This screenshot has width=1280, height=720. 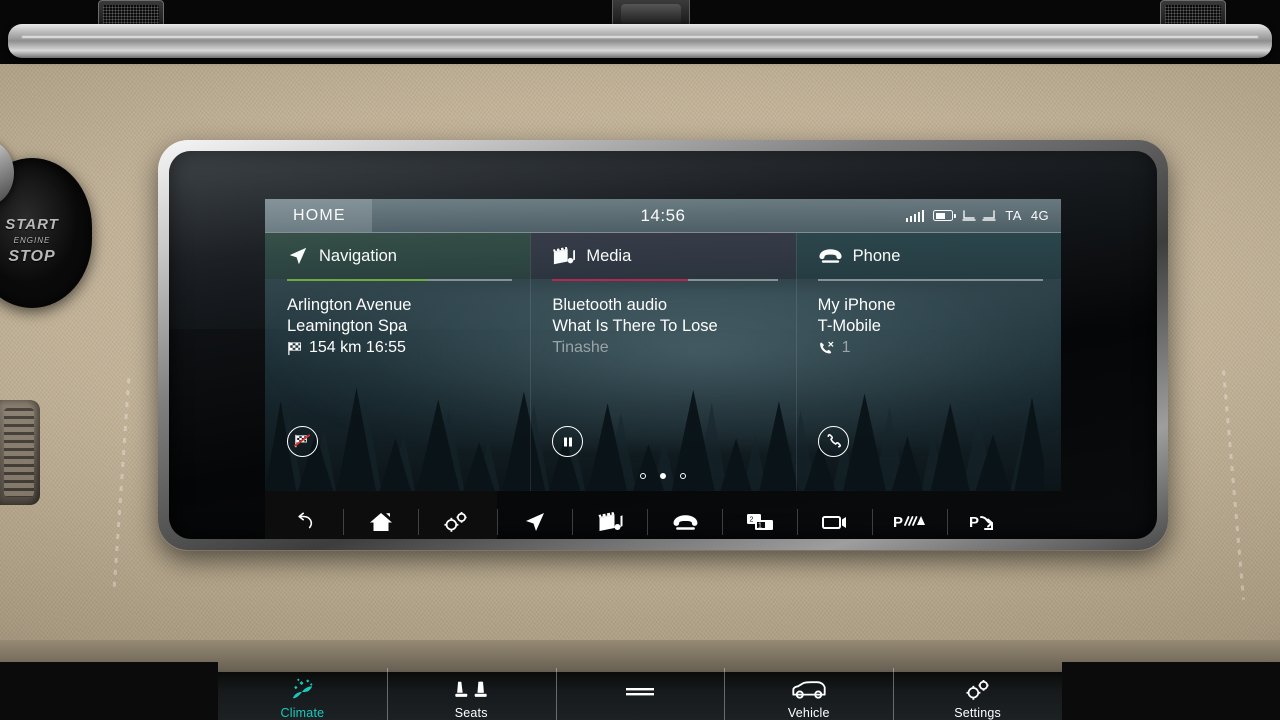 What do you see at coordinates (809, 690) in the screenshot?
I see `car-icon` at bounding box center [809, 690].